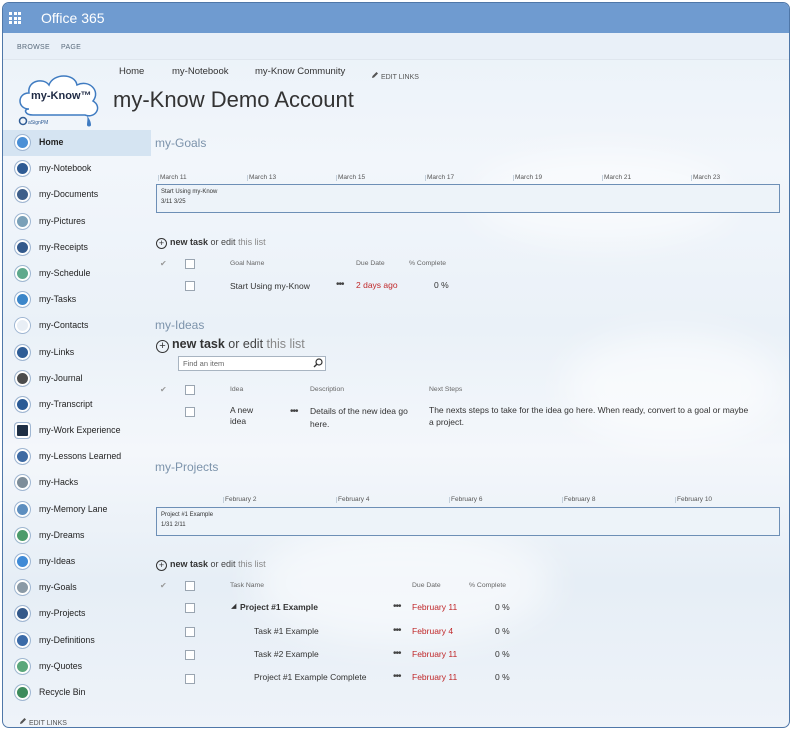 The height and width of the screenshot is (730, 792). Describe the element at coordinates (395, 76) in the screenshot. I see `topnav-edit-links: EDIT LINKS` at that location.